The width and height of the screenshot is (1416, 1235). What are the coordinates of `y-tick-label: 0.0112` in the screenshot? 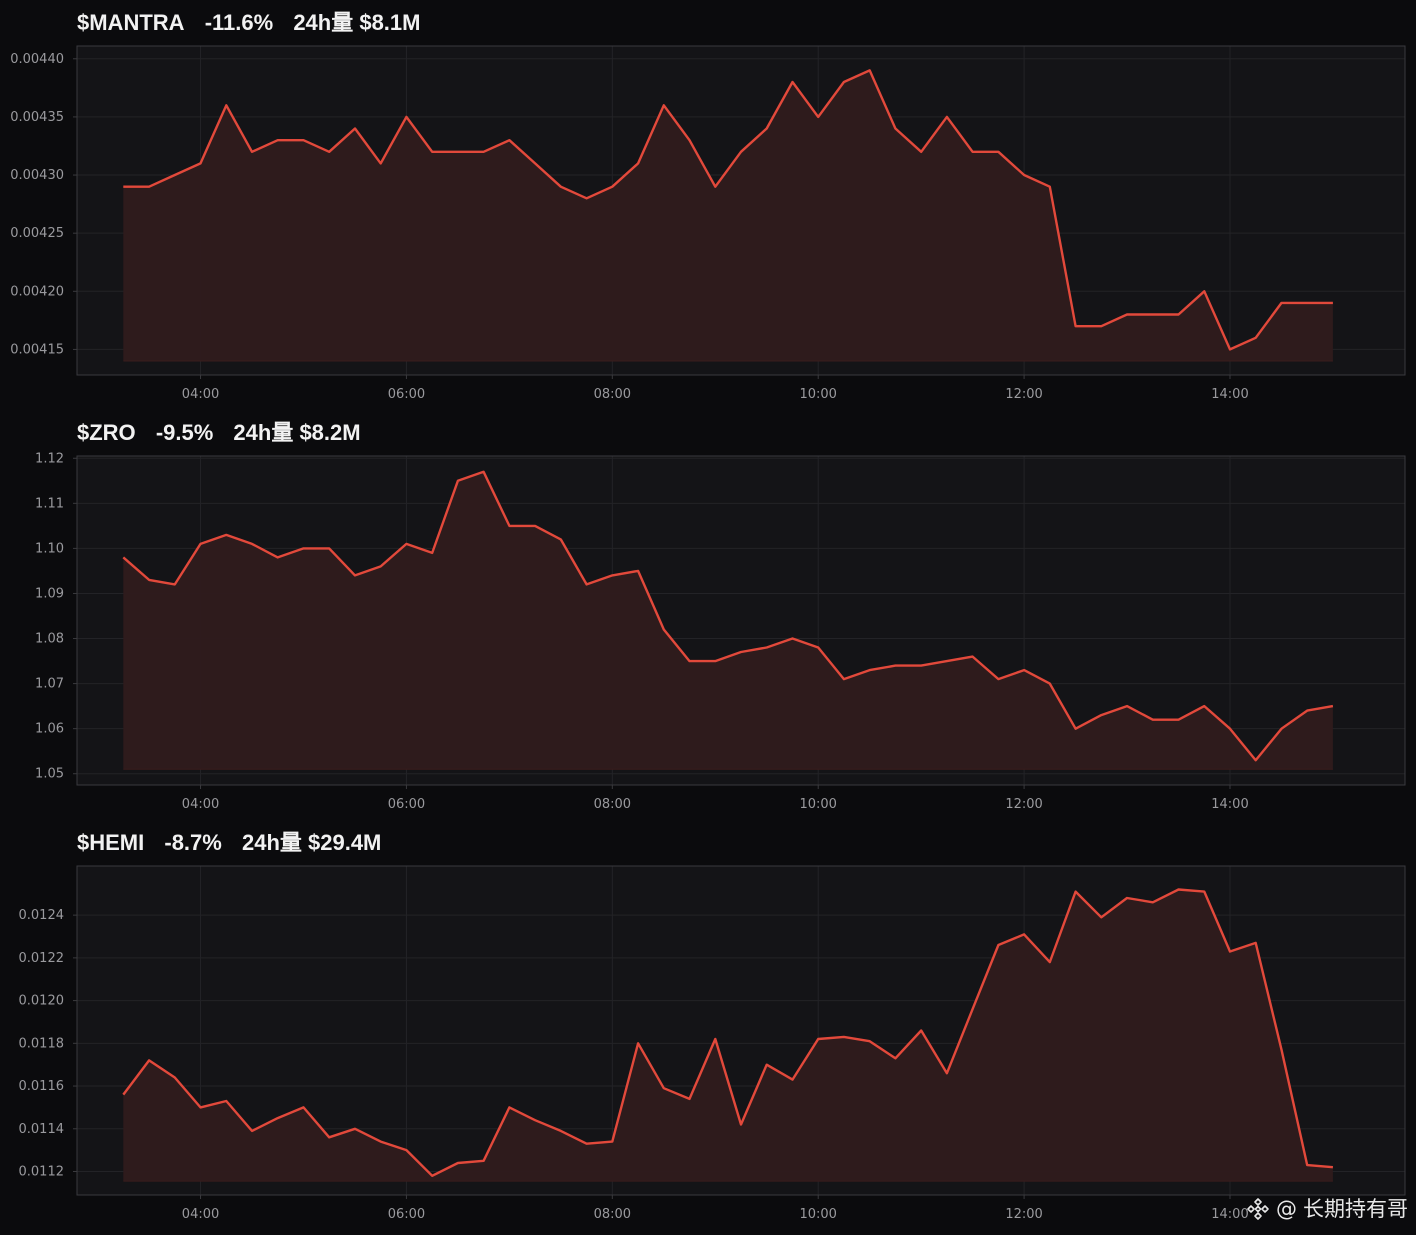 It's located at (42, 1172).